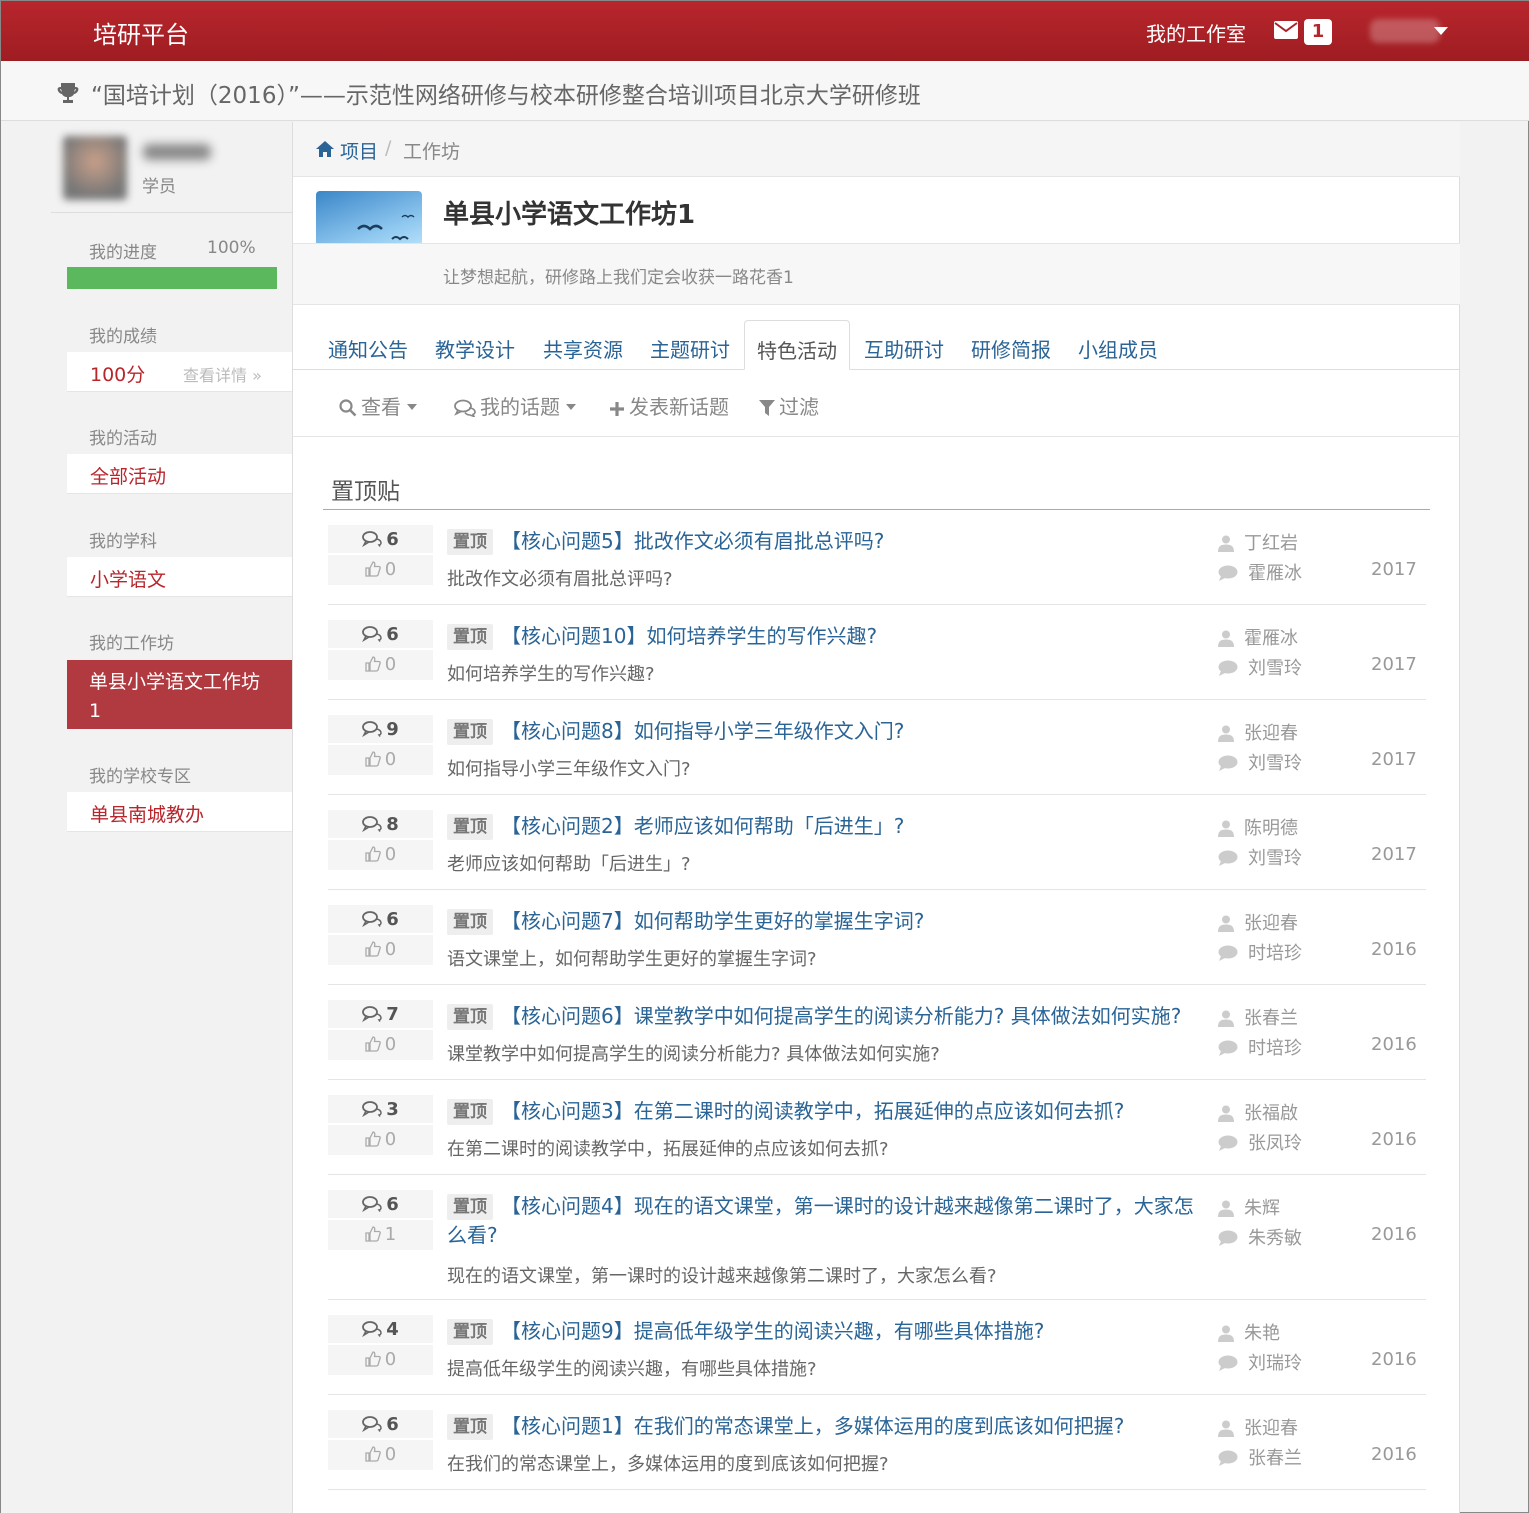 Image resolution: width=1529 pixels, height=1513 pixels. What do you see at coordinates (1262, 1333) in the screenshot?
I see `author-name: 朱艳` at bounding box center [1262, 1333].